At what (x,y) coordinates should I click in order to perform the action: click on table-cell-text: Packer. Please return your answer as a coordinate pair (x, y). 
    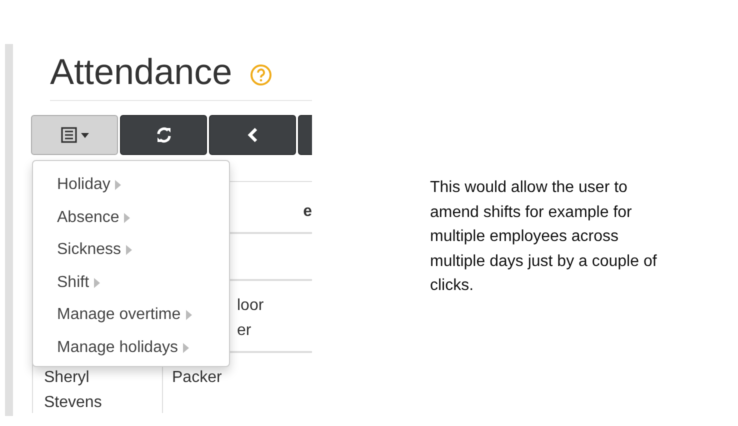
    Looking at the image, I should click on (197, 378).